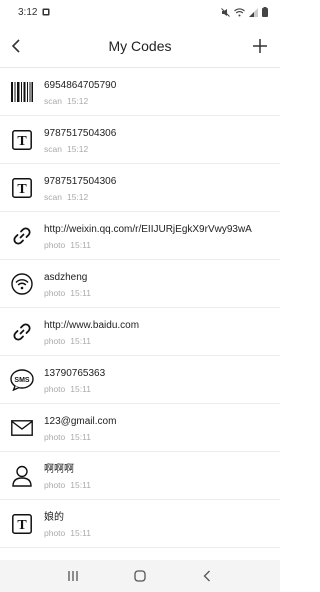  Describe the element at coordinates (265, 12) in the screenshot. I see `battery-icon` at that location.